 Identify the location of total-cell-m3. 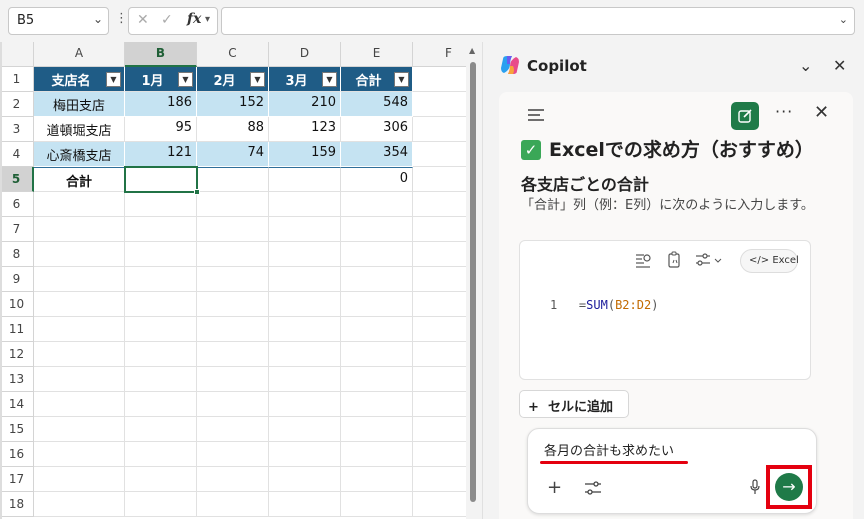
(305, 179).